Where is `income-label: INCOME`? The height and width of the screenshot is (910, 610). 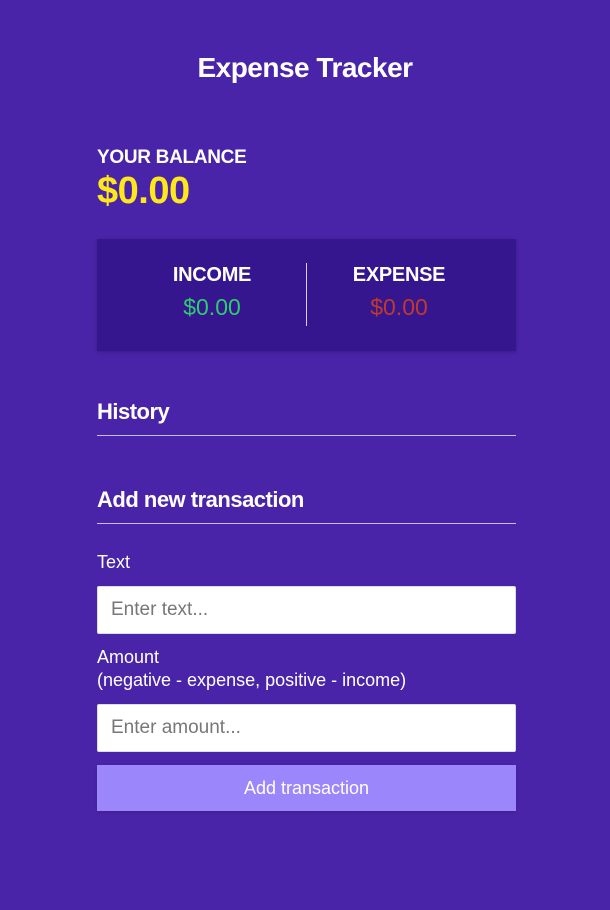
income-label: INCOME is located at coordinates (212, 275).